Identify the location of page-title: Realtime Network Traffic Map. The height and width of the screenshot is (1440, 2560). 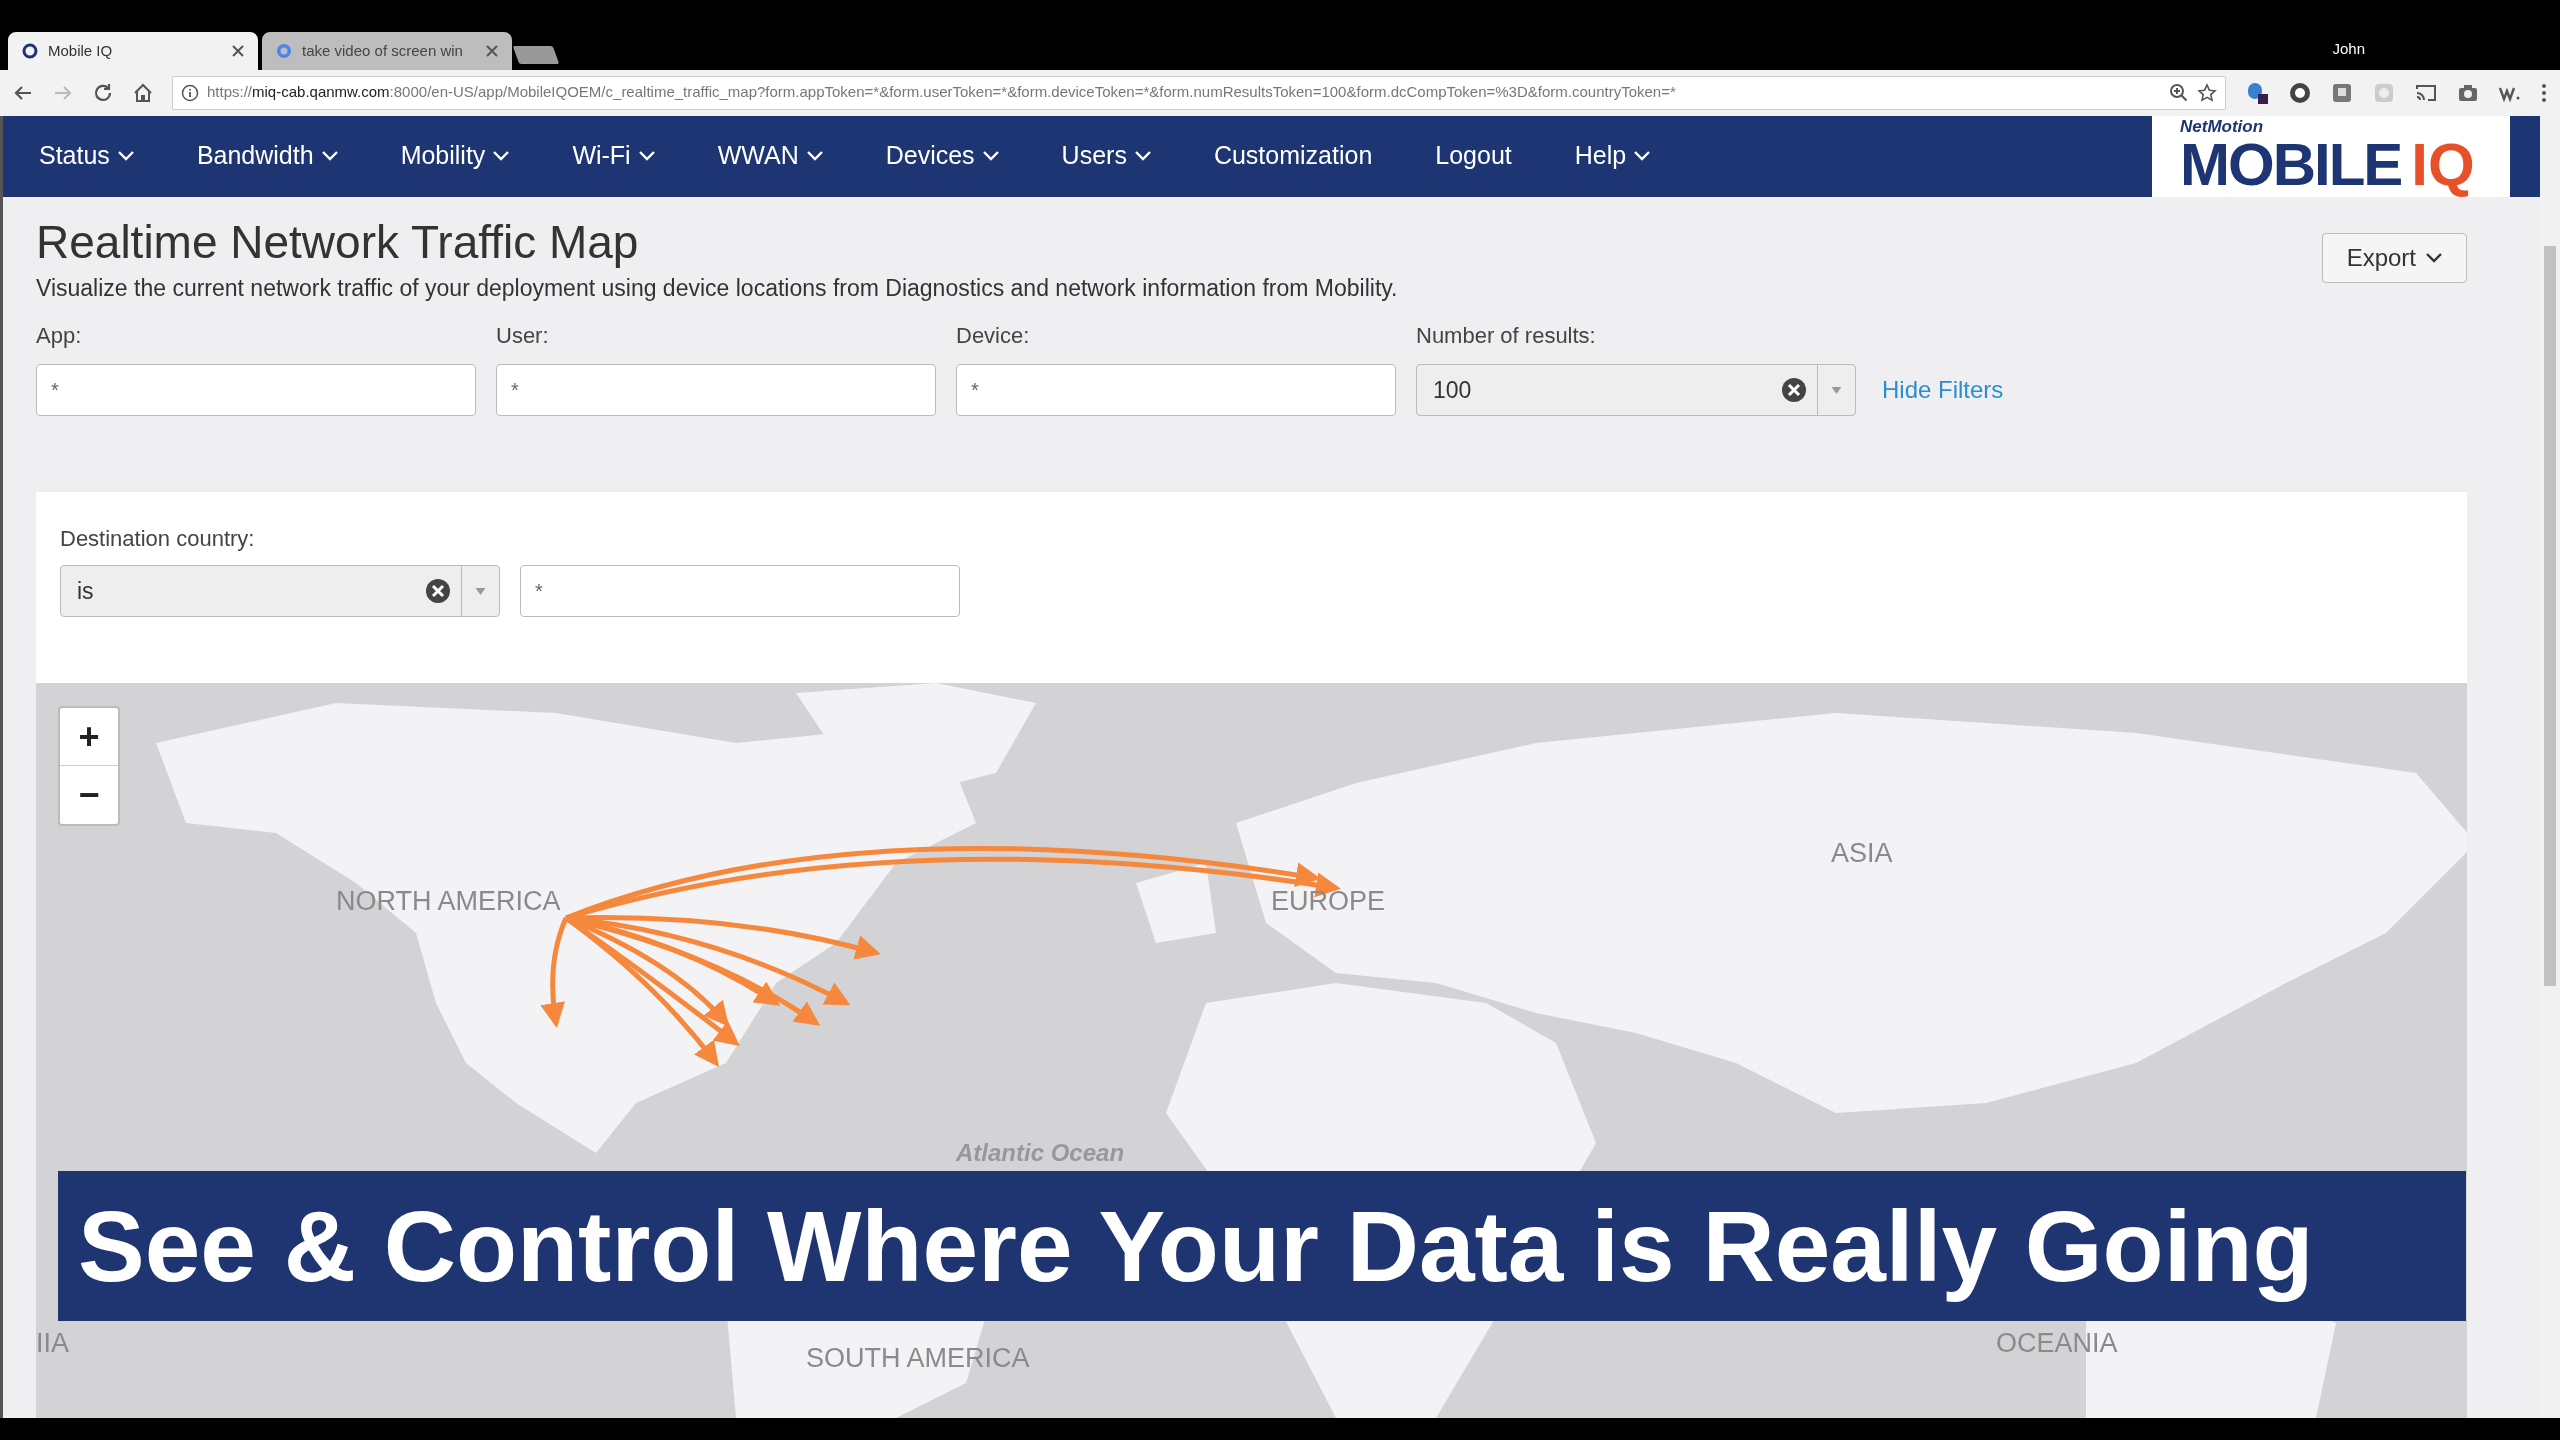
(338, 241).